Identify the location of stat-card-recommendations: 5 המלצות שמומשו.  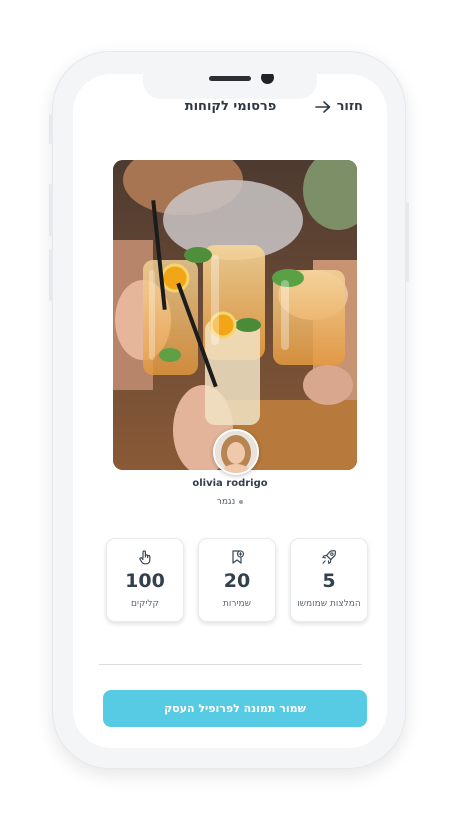
(329, 580).